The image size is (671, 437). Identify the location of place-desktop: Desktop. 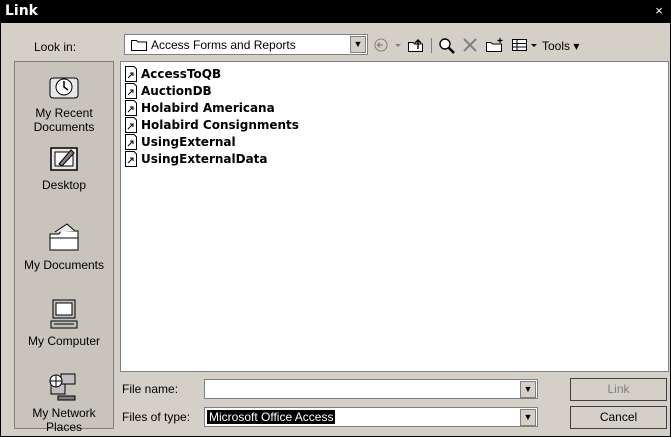
(64, 167).